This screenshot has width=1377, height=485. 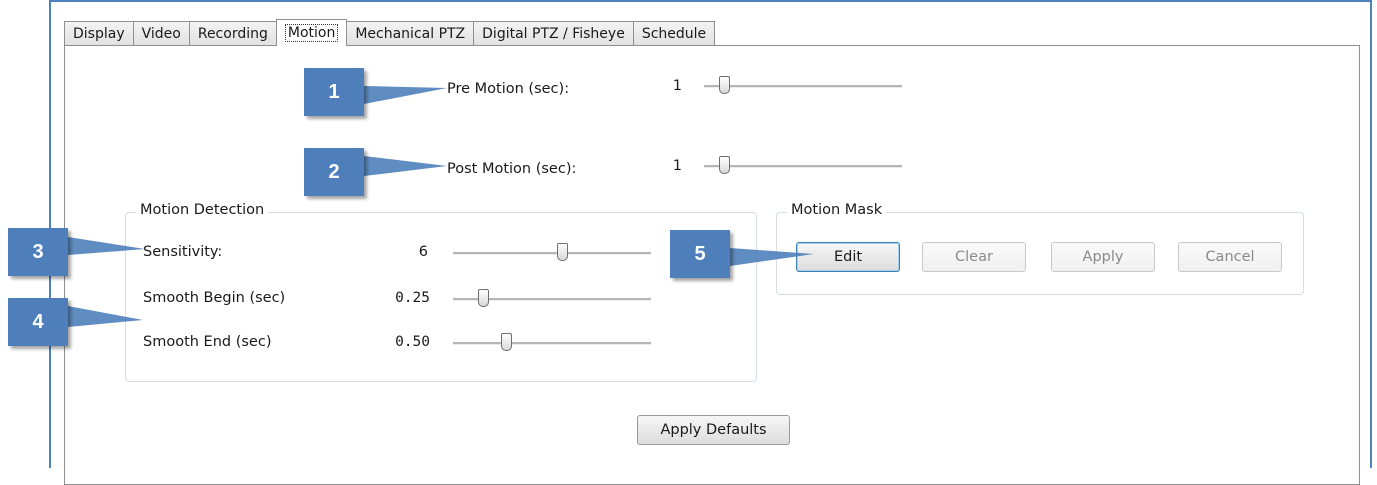 What do you see at coordinates (334, 92) in the screenshot?
I see `callout-1: 1` at bounding box center [334, 92].